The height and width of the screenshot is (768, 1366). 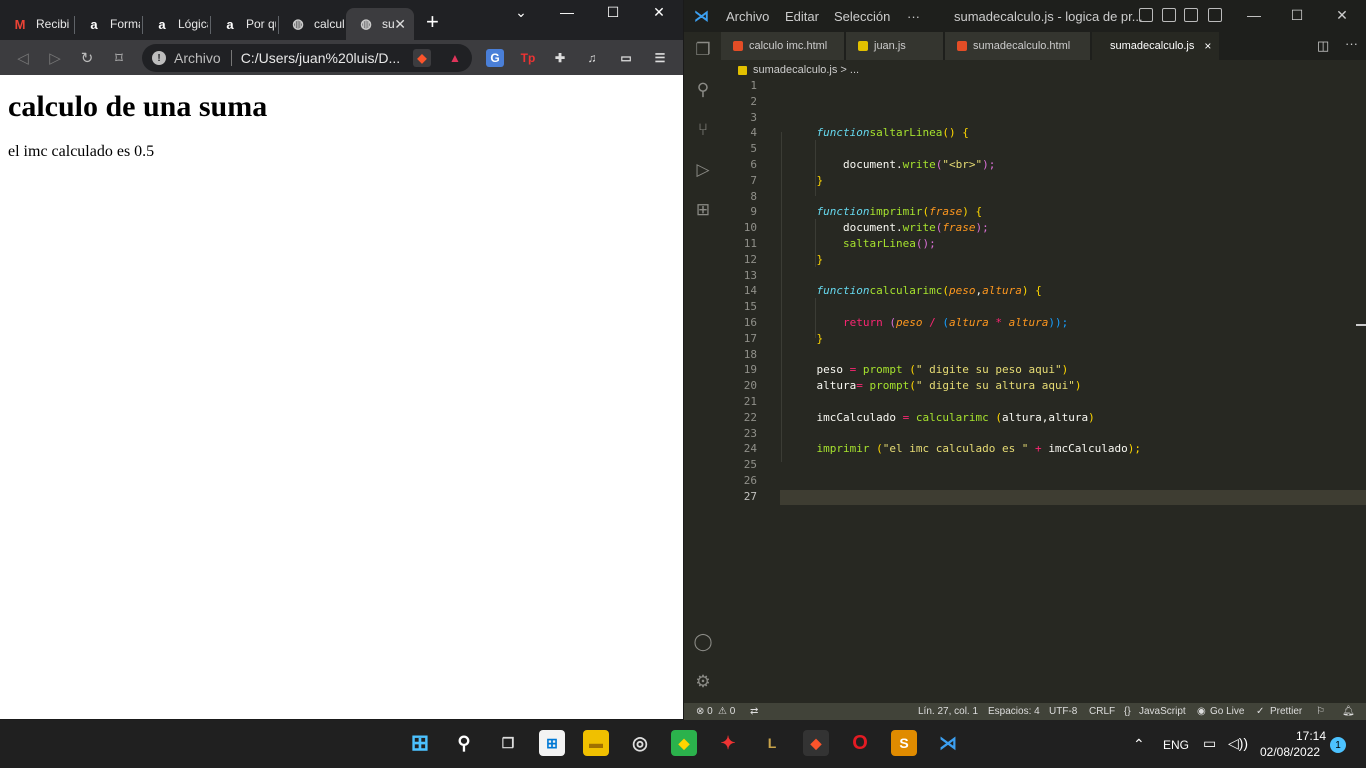 I want to click on bluestacks-icon: ◆, so click(x=684, y=743).